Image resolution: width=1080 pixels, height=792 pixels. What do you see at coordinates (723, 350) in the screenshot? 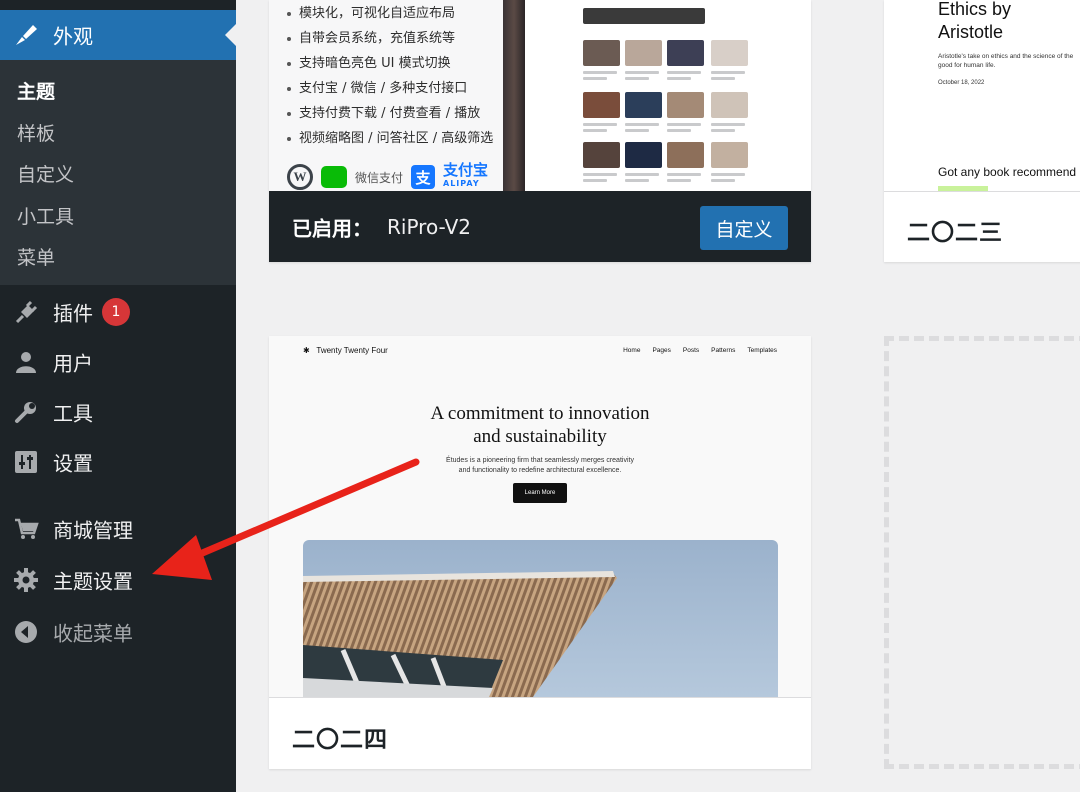
I see `preview-nav-item: Patterns` at bounding box center [723, 350].